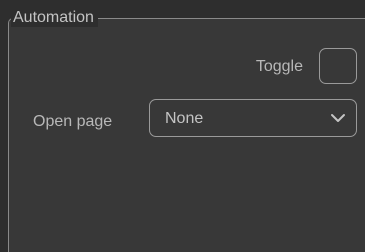 This screenshot has height=252, width=365. Describe the element at coordinates (184, 118) in the screenshot. I see `open-page-selected-value: None` at that location.